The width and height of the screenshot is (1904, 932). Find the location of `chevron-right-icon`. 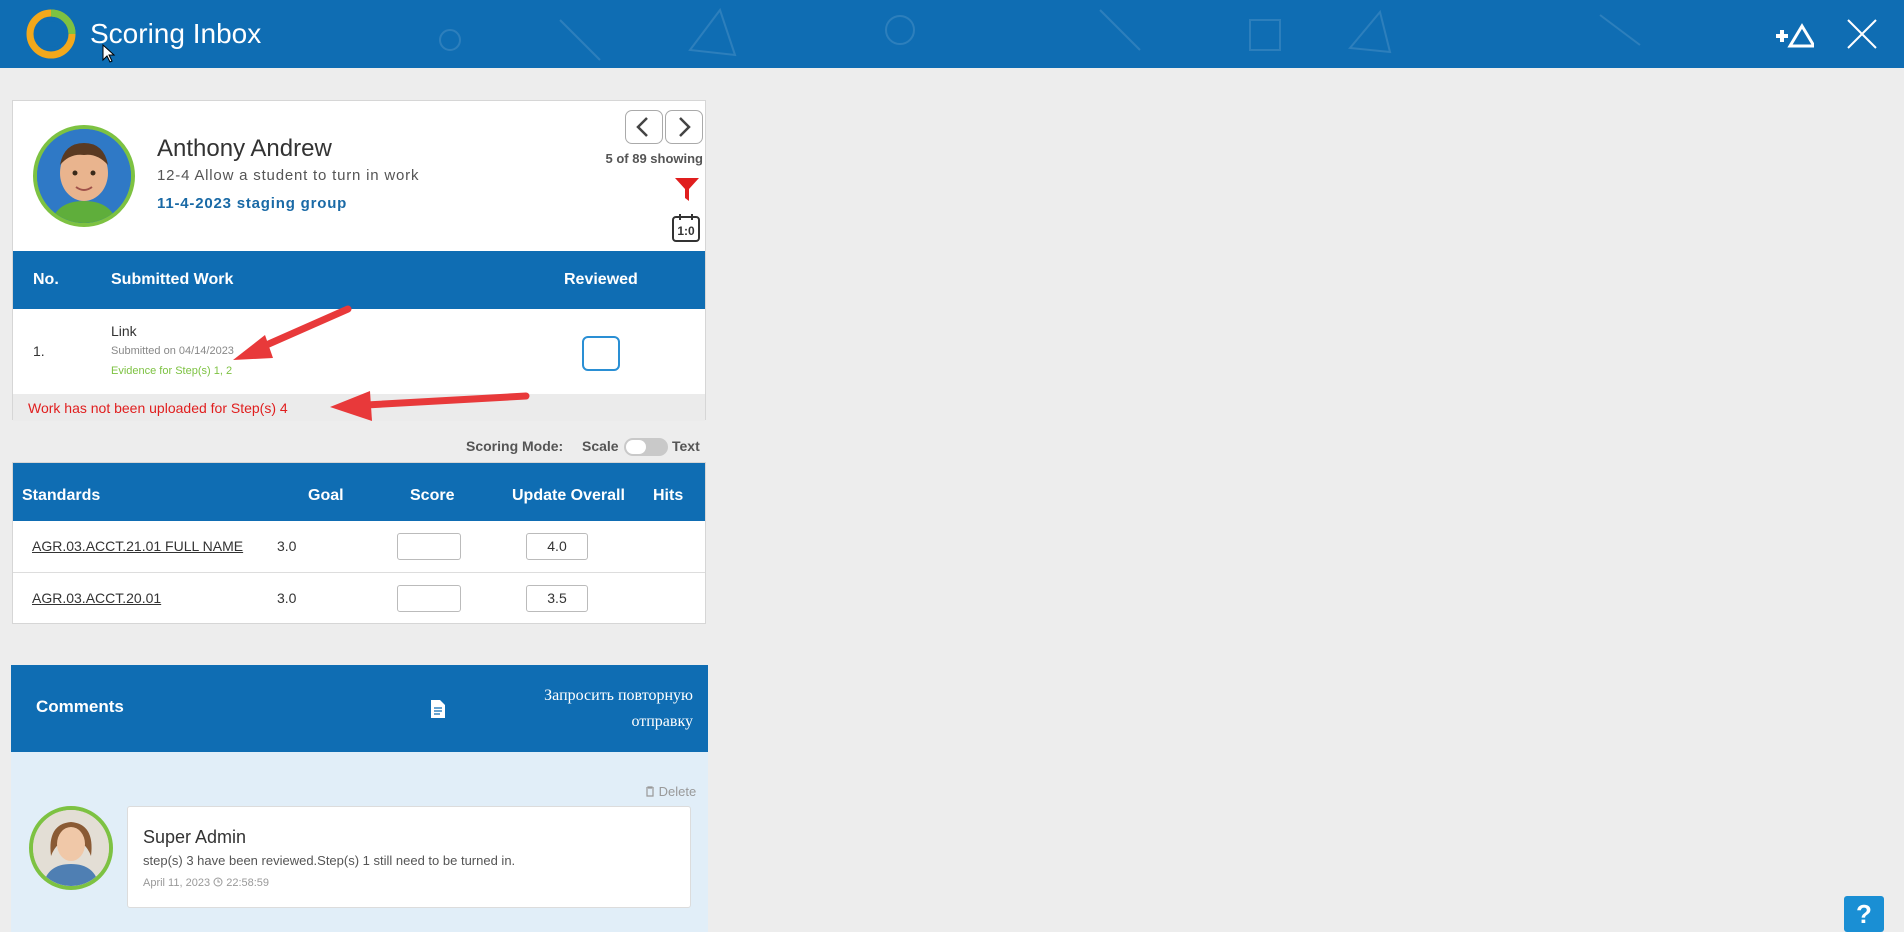

chevron-right-icon is located at coordinates (685, 127).